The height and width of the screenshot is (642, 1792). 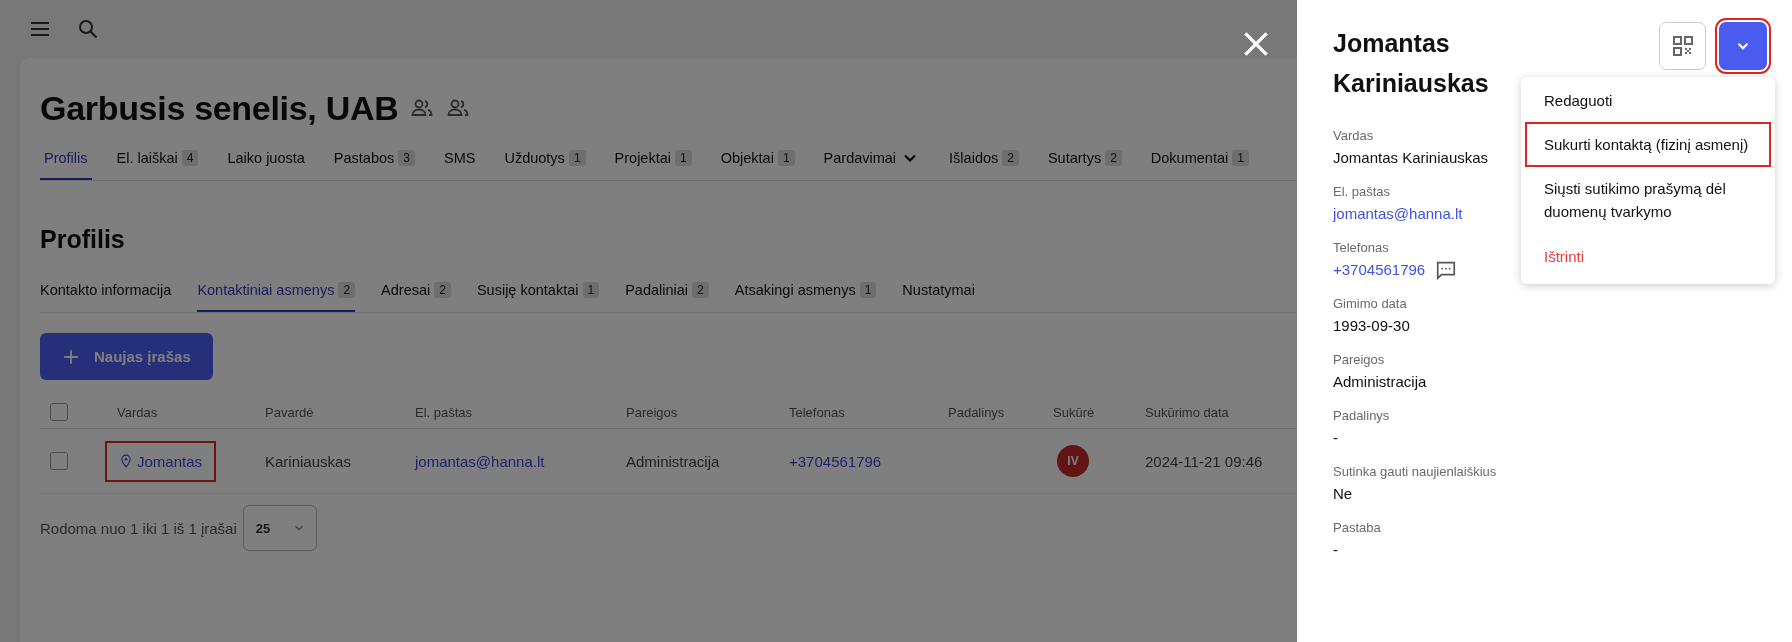 What do you see at coordinates (1411, 158) in the screenshot?
I see `field-value: Jomantas Kariniauskas` at bounding box center [1411, 158].